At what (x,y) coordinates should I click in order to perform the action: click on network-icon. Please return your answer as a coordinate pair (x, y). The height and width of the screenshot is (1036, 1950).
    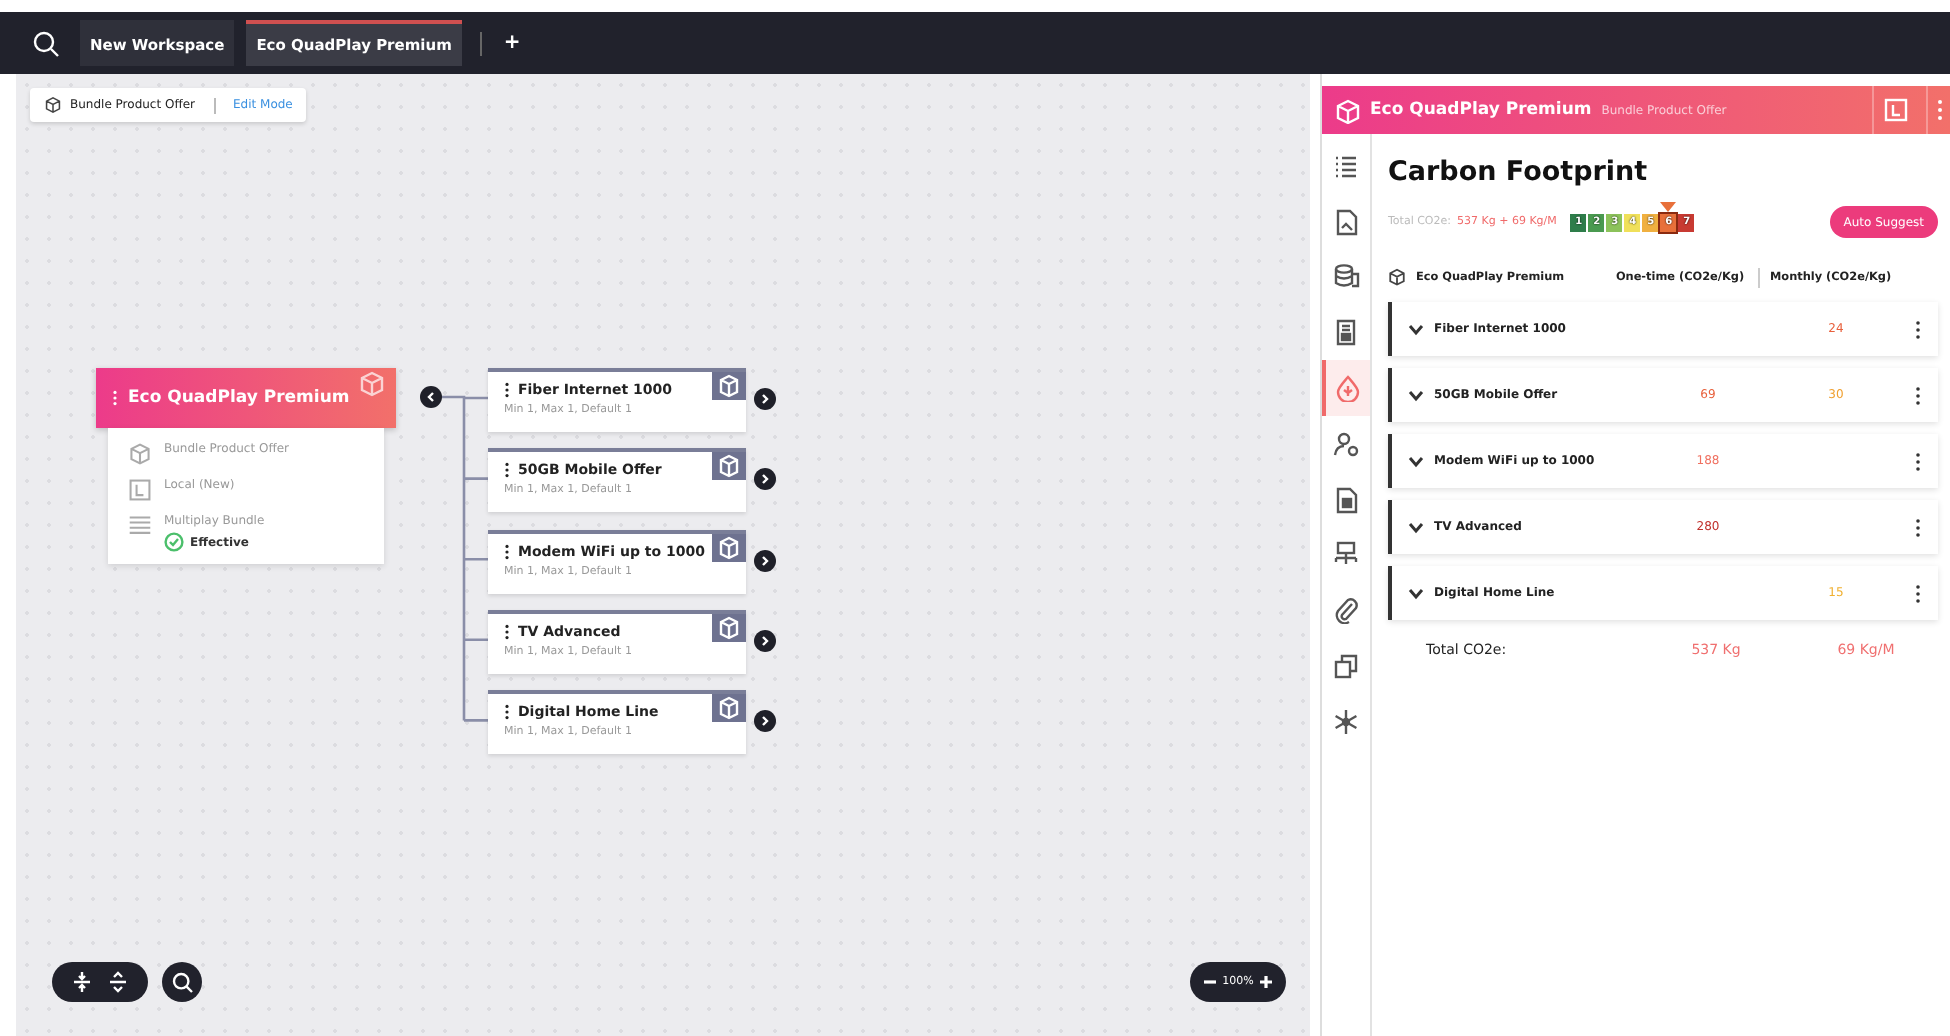
    Looking at the image, I should click on (1346, 554).